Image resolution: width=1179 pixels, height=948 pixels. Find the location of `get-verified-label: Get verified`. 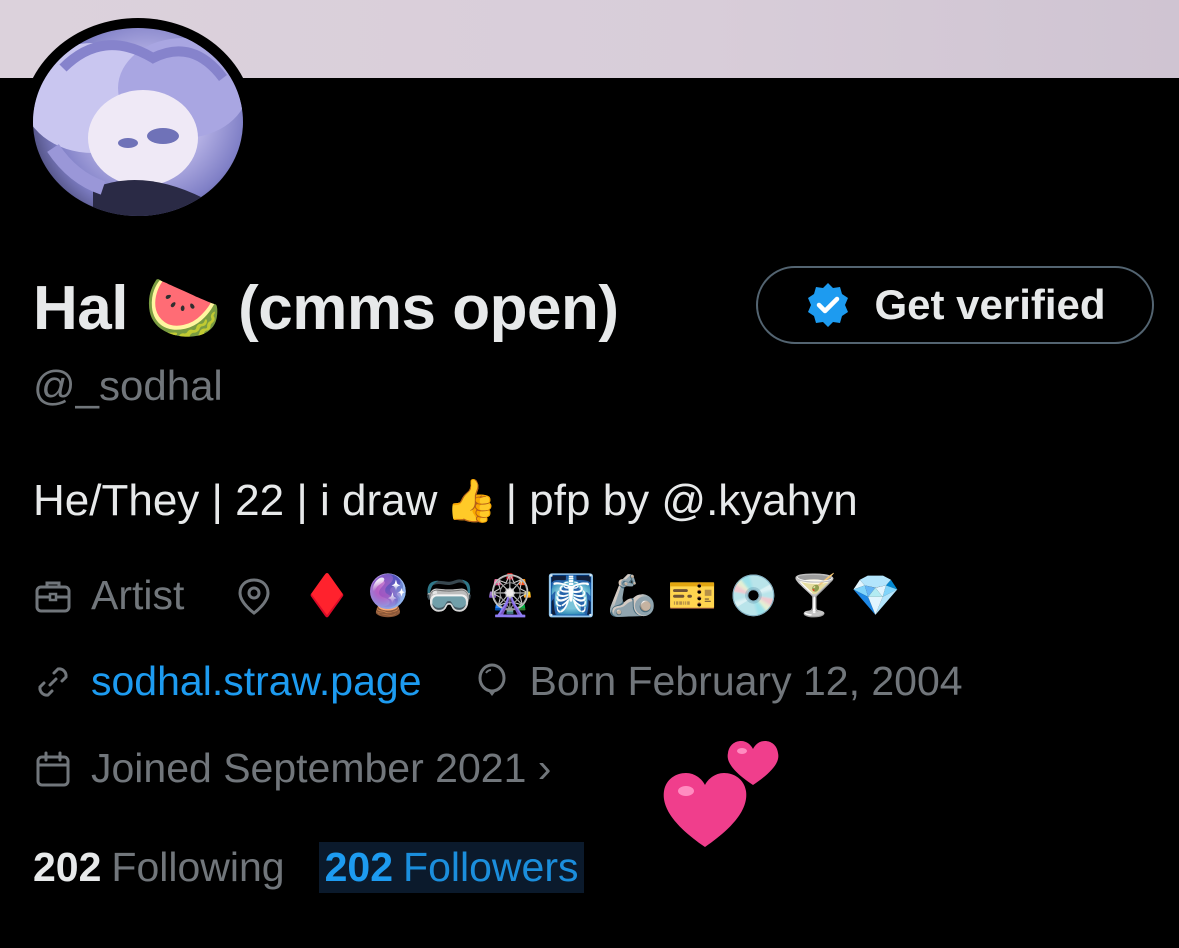

get-verified-label: Get verified is located at coordinates (990, 304).